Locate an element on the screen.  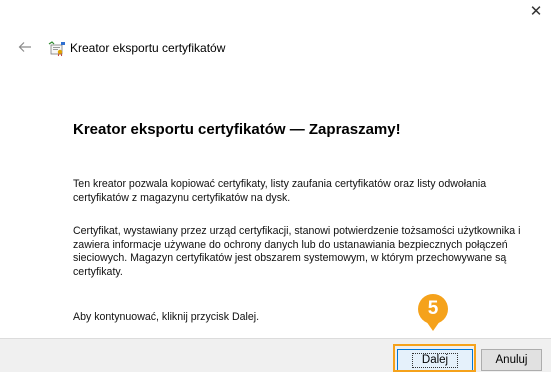
step-highlight-box is located at coordinates (434, 358).